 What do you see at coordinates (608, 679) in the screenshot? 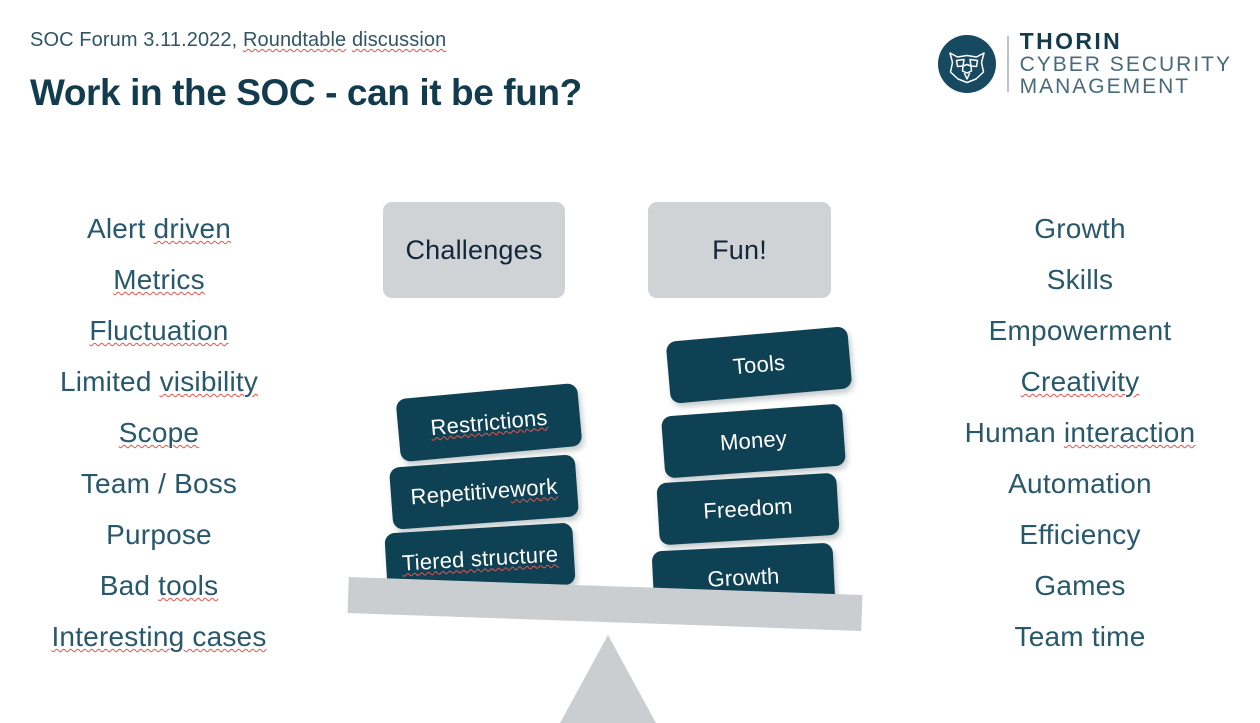
I see `seesaw-fulcrum` at bounding box center [608, 679].